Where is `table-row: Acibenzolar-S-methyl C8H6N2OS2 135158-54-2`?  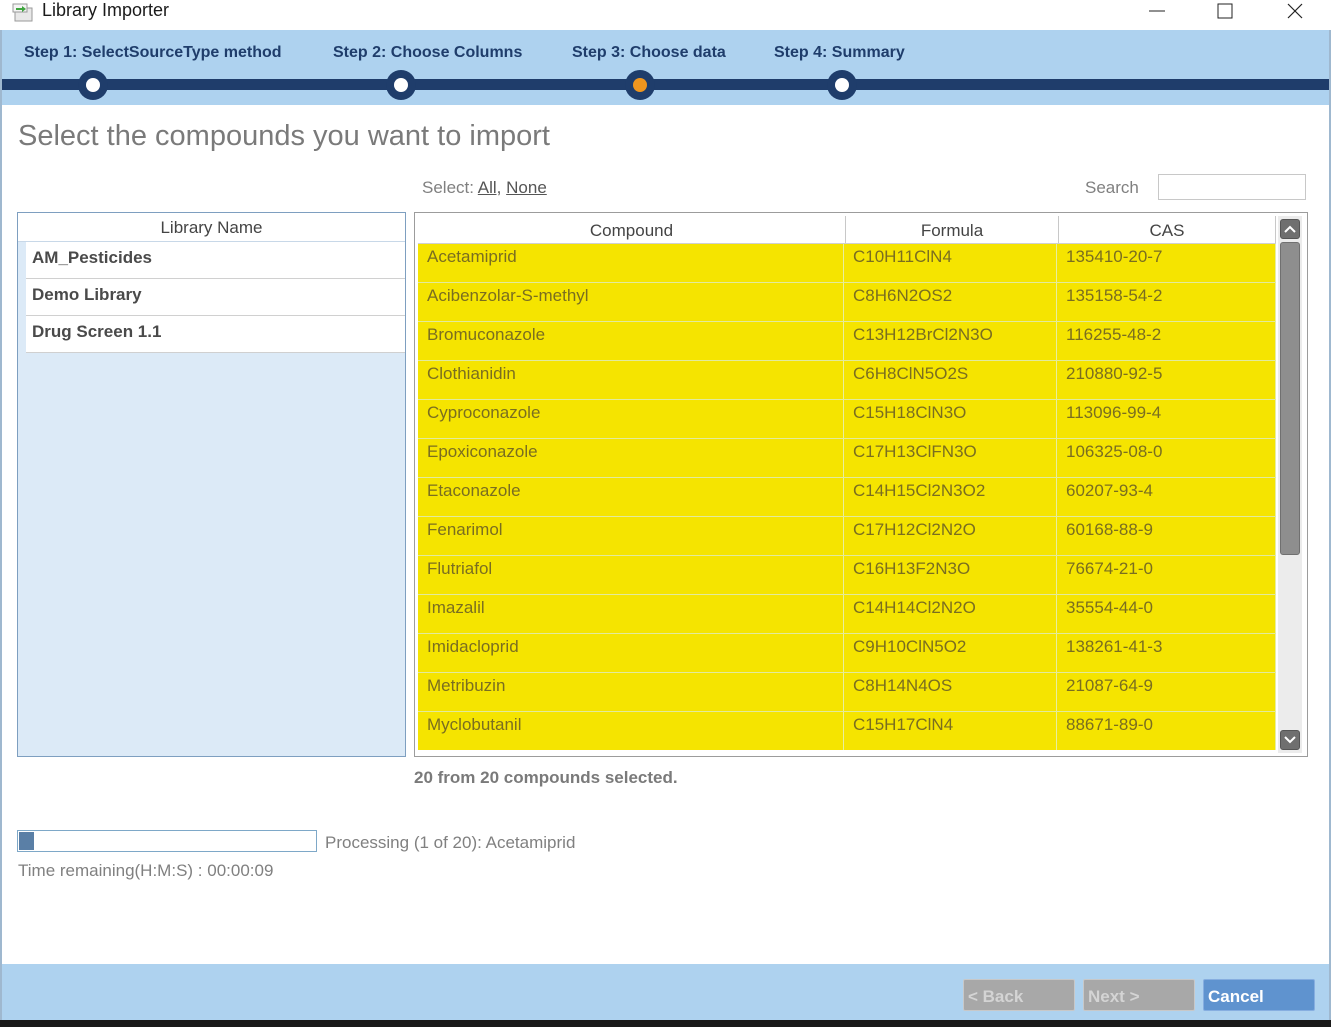 table-row: Acibenzolar-S-methyl C8H6N2OS2 135158-54-2 is located at coordinates (847, 302).